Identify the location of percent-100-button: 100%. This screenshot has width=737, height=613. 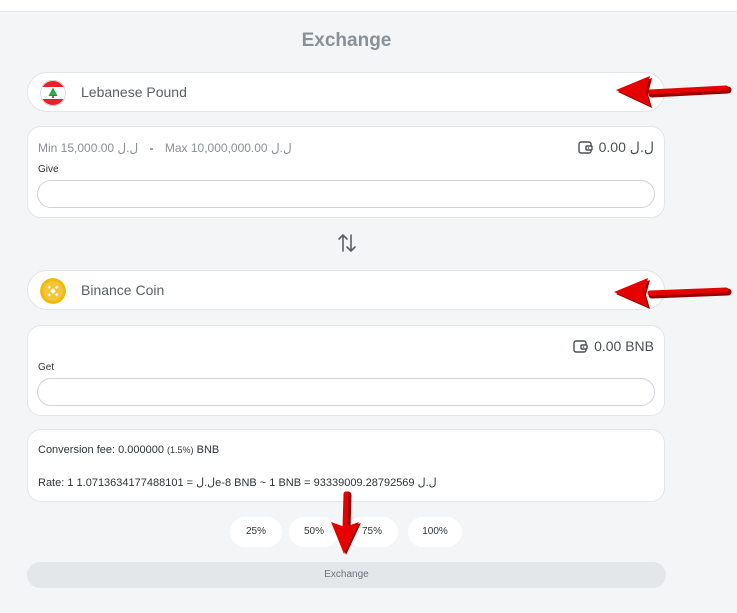
(435, 532).